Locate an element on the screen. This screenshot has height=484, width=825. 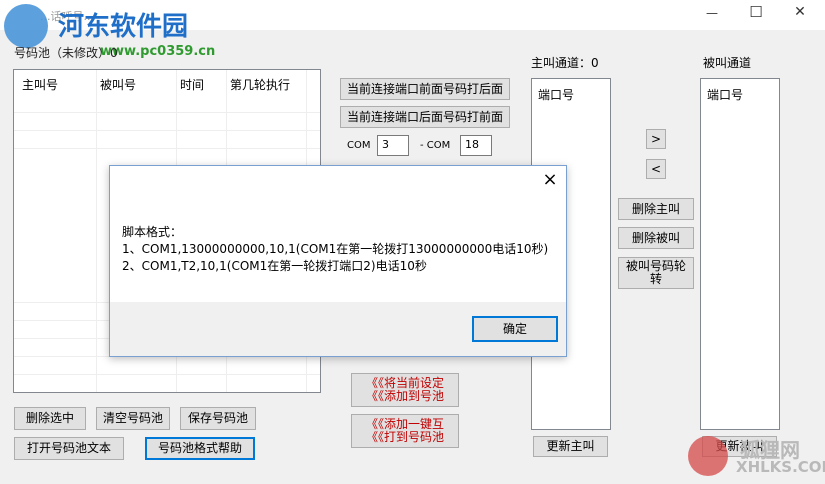
watermark-fox-icon is located at coordinates (708, 456).